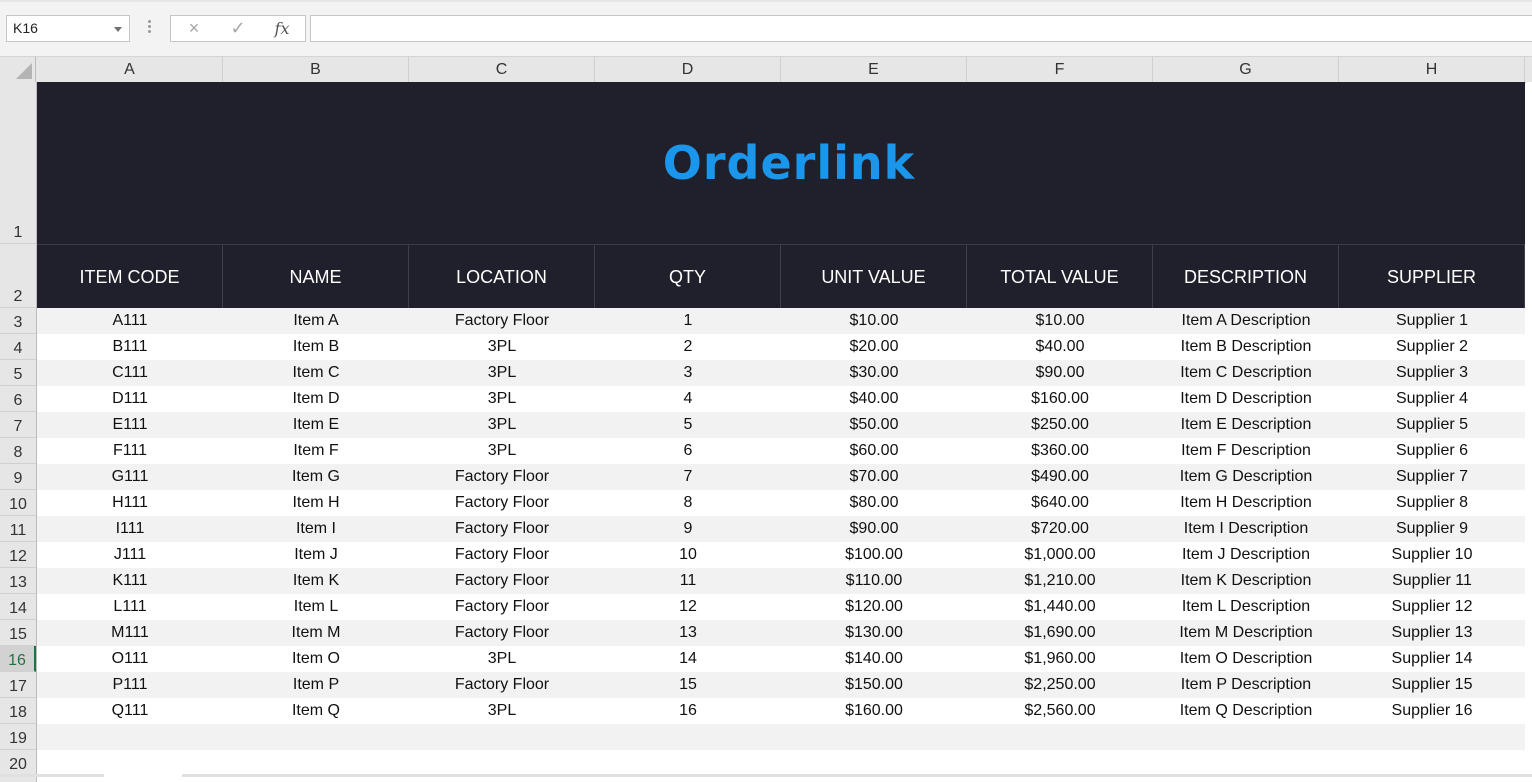 This screenshot has width=1532, height=782. Describe the element at coordinates (1432, 659) in the screenshot. I see `table-cell: Supplier 14` at that location.